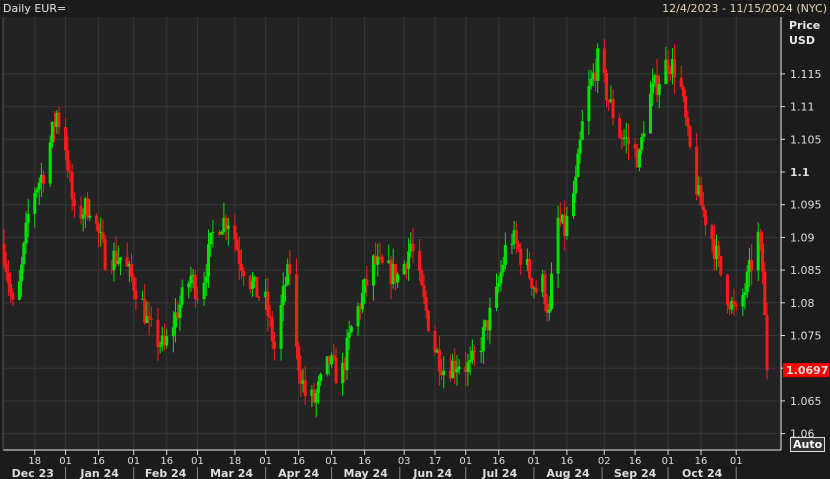 The image size is (830, 479). I want to click on month-label: Aug 24, so click(568, 473).